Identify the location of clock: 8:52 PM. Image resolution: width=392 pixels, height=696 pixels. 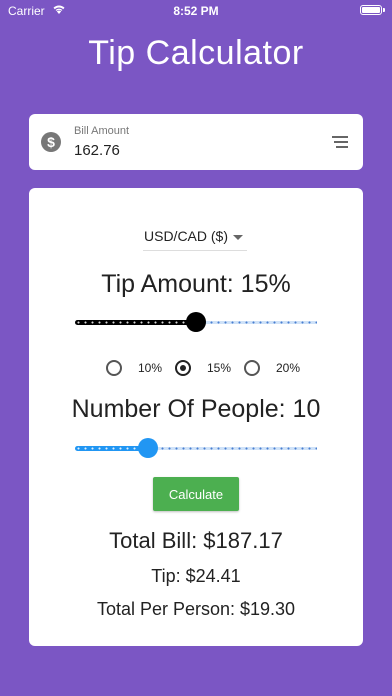
(196, 11).